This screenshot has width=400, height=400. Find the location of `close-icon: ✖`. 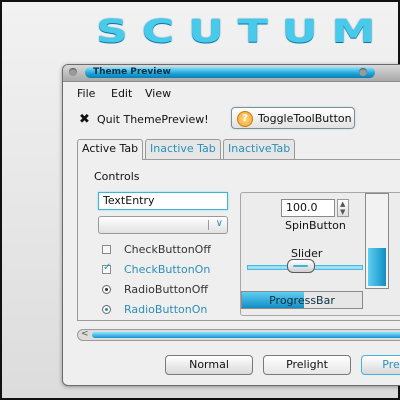

close-icon: ✖ is located at coordinates (84, 119).